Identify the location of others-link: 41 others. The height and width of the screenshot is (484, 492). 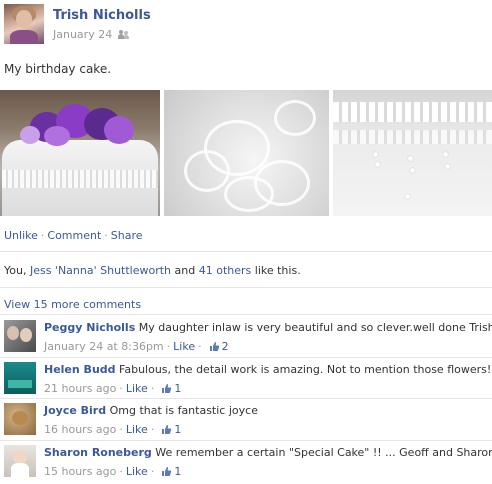
(225, 270).